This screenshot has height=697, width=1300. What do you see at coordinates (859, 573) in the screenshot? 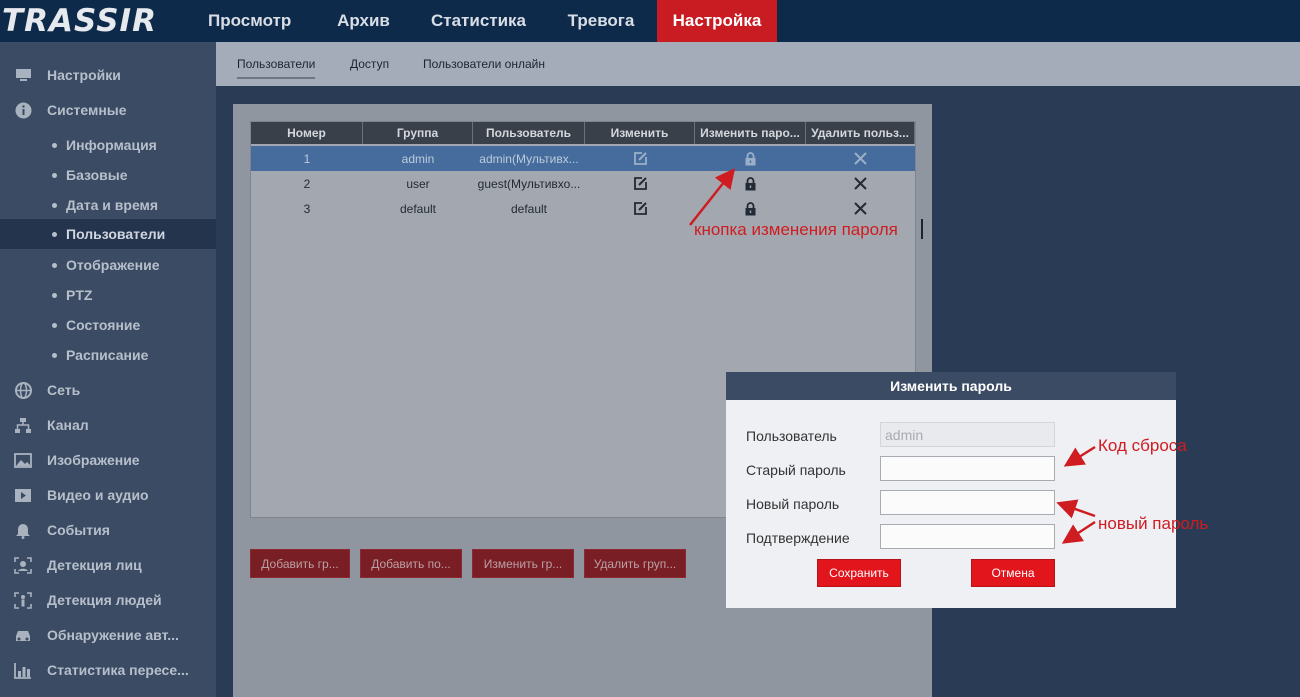
I see `save-button: Сохранить` at bounding box center [859, 573].